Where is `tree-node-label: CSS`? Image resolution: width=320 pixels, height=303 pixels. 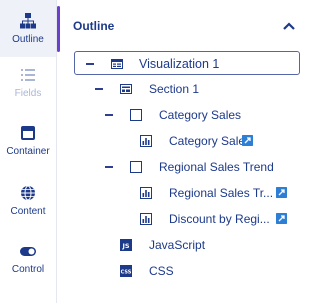 tree-node-label: CSS is located at coordinates (161, 271).